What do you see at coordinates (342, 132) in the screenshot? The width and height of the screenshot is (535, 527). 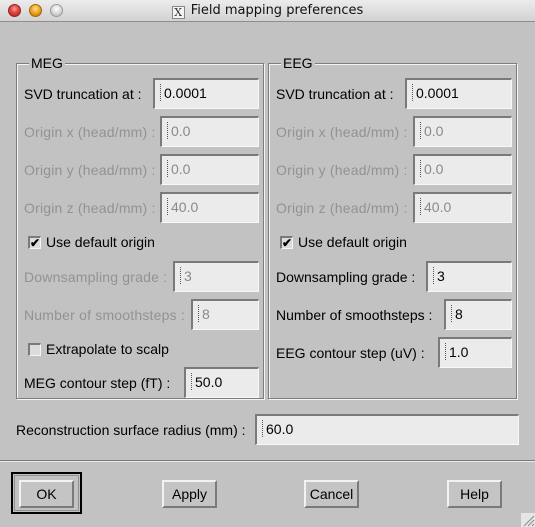 I see `eeg-origin-x-label: Origin x (head/mm) :` at bounding box center [342, 132].